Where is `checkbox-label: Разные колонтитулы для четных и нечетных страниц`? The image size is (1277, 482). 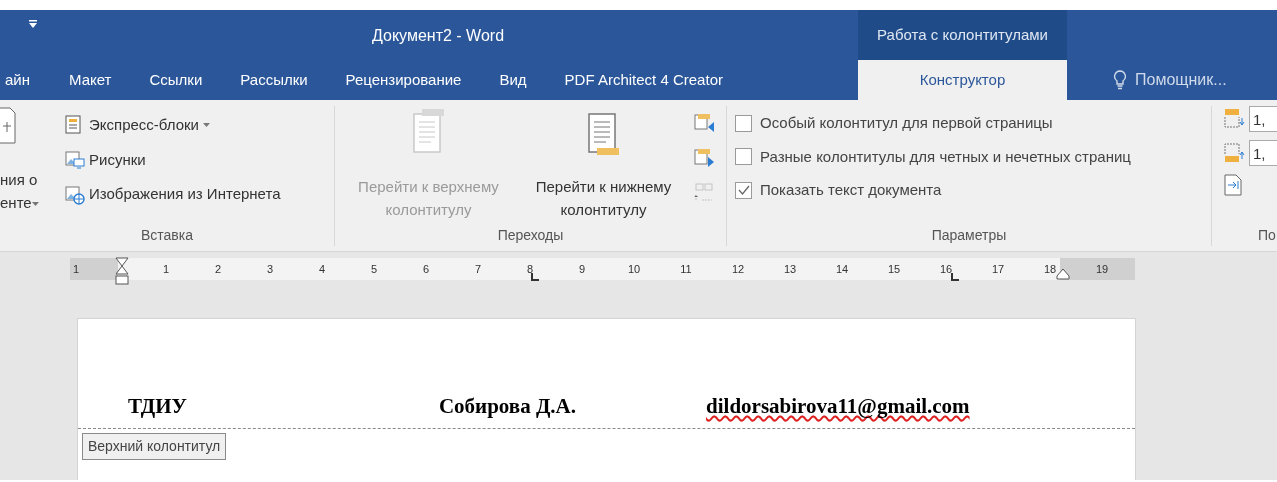 checkbox-label: Разные колонтитулы для четных и нечетных страниц is located at coordinates (945, 156).